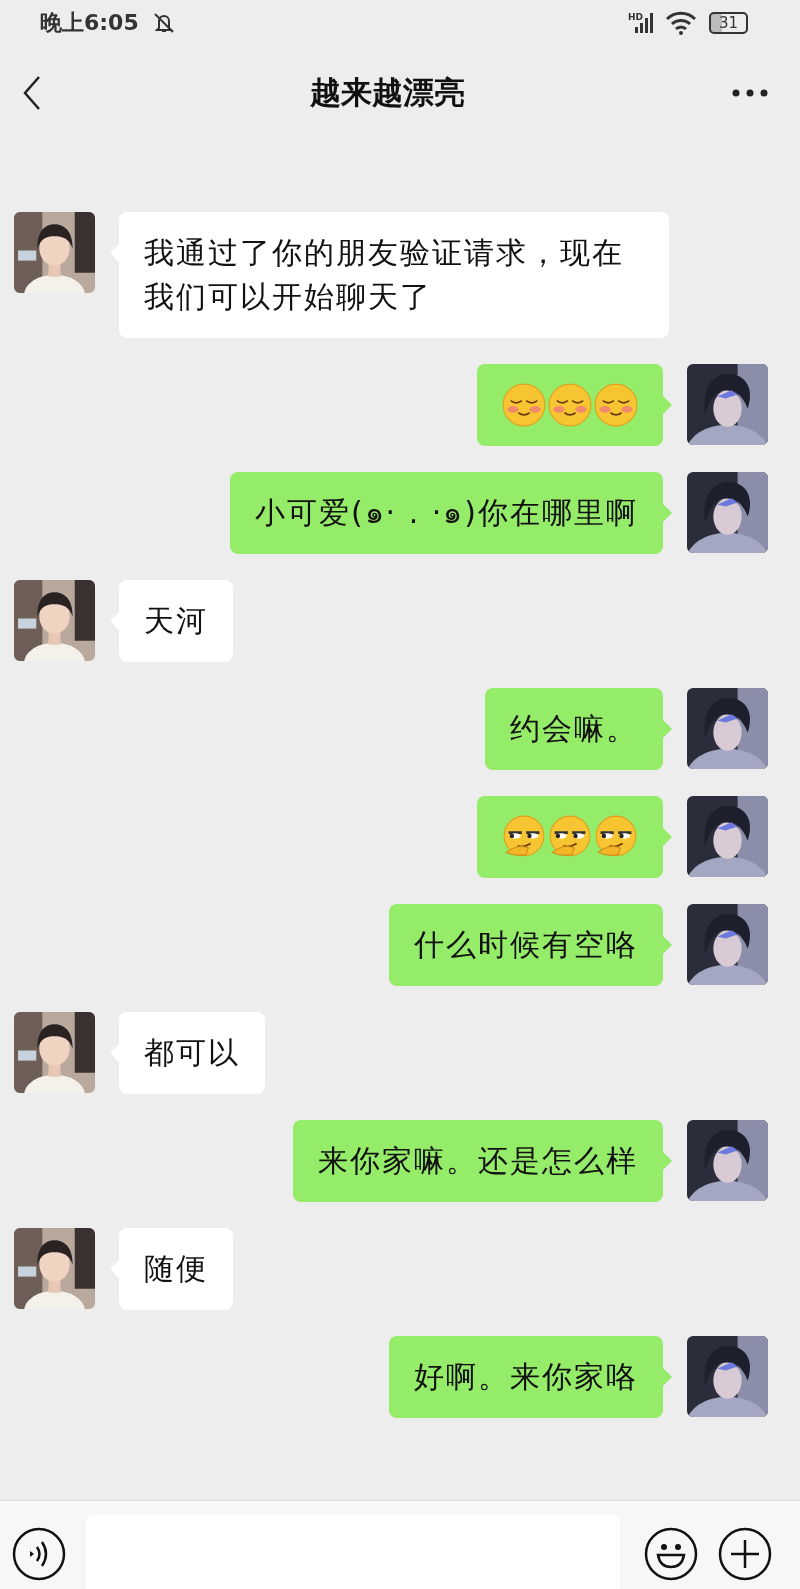  I want to click on battery-indicator: 31, so click(728, 23).